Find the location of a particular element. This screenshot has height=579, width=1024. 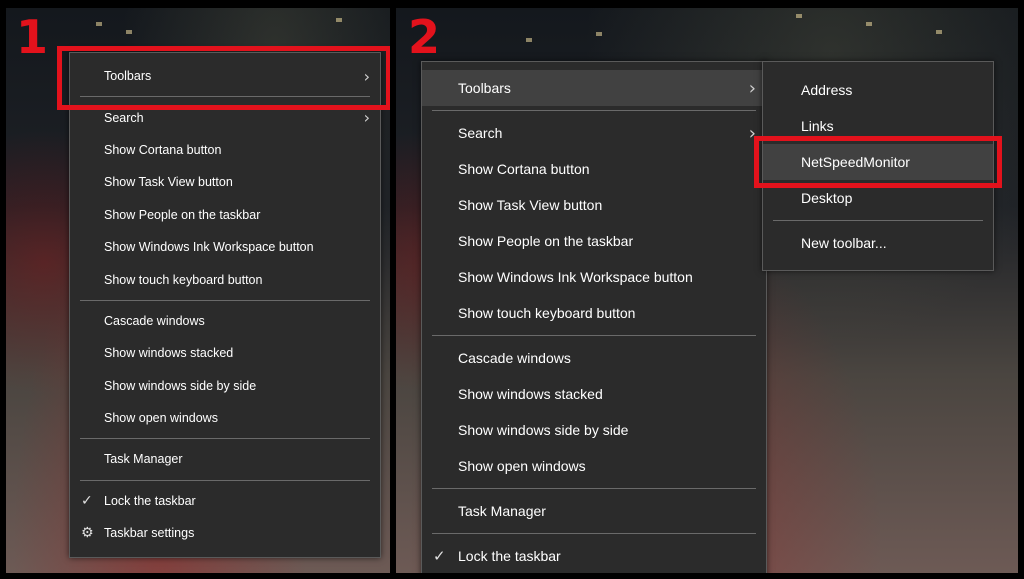

menu-item-label: Taskbar settings is located at coordinates (149, 533).